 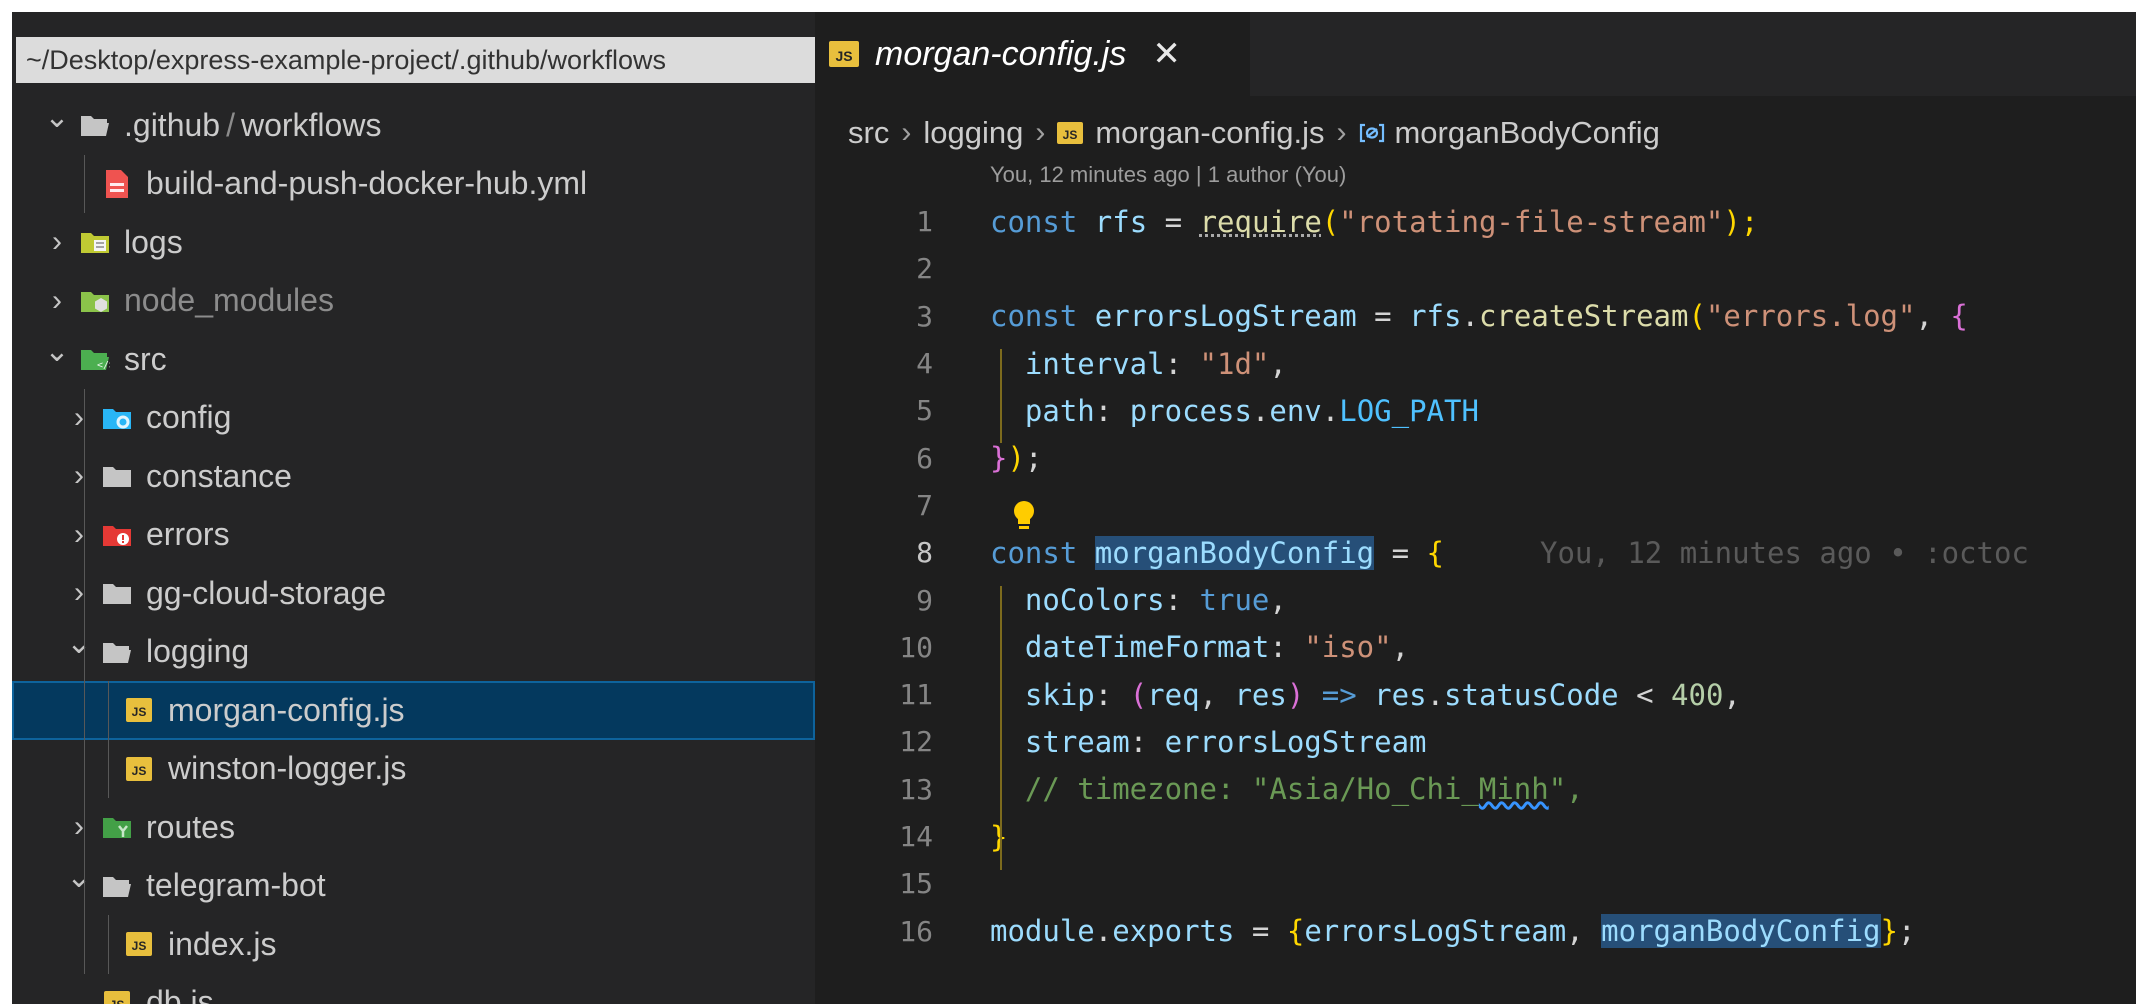 I want to click on tree-item-db-js: JS db.js, so click(x=413, y=989).